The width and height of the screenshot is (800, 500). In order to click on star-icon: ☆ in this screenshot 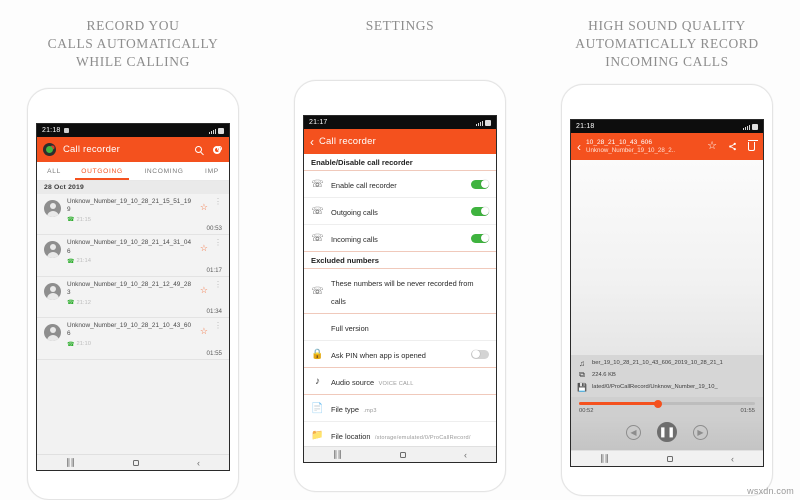, I will do `click(712, 146)`.